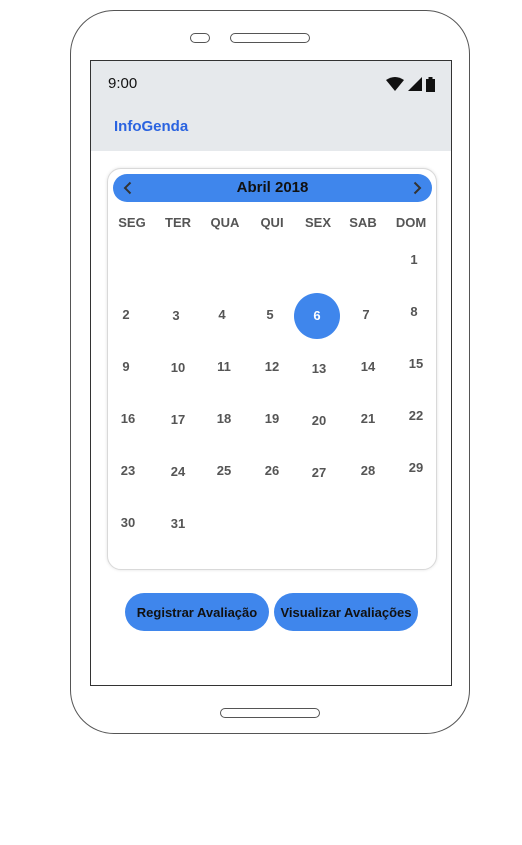 The width and height of the screenshot is (522, 845). What do you see at coordinates (417, 188) in the screenshot?
I see `next-month-chevron-icon` at bounding box center [417, 188].